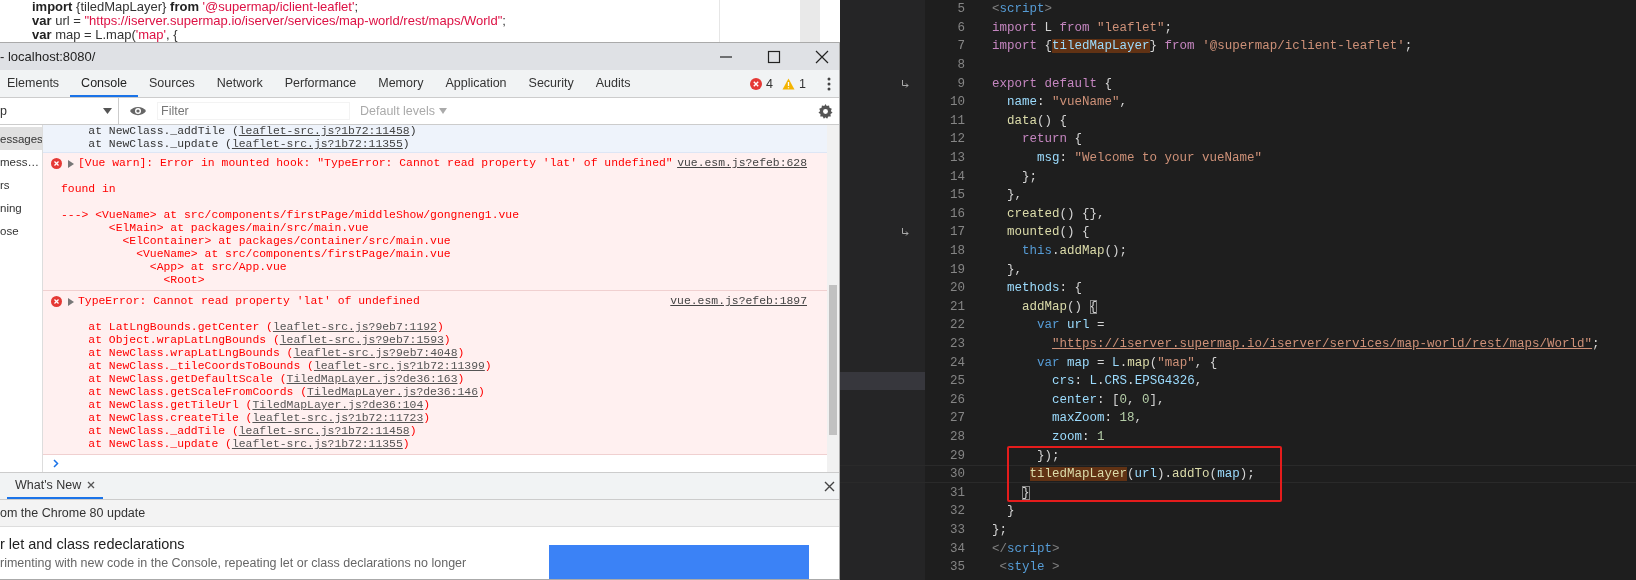 The width and height of the screenshot is (1636, 580). What do you see at coordinates (356, 7) in the screenshot?
I see `page-code-text: ;` at bounding box center [356, 7].